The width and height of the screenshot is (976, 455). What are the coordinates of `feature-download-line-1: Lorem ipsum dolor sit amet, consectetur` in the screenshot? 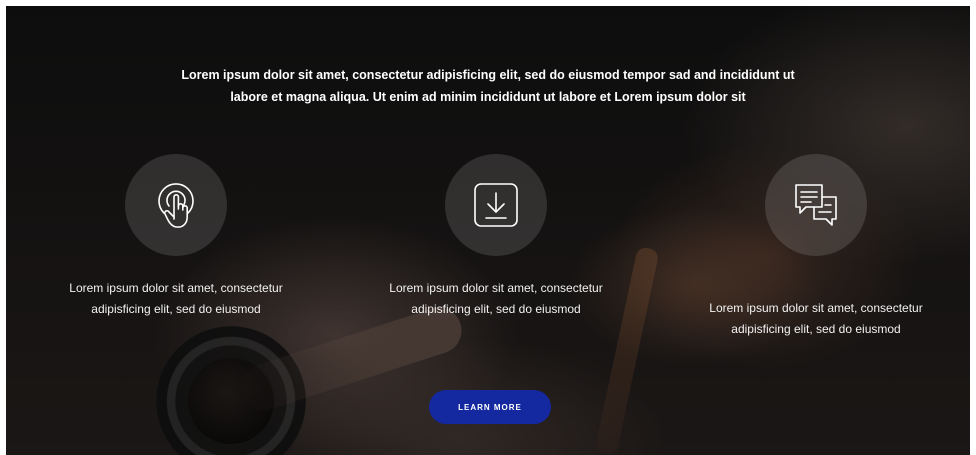 It's located at (496, 288).